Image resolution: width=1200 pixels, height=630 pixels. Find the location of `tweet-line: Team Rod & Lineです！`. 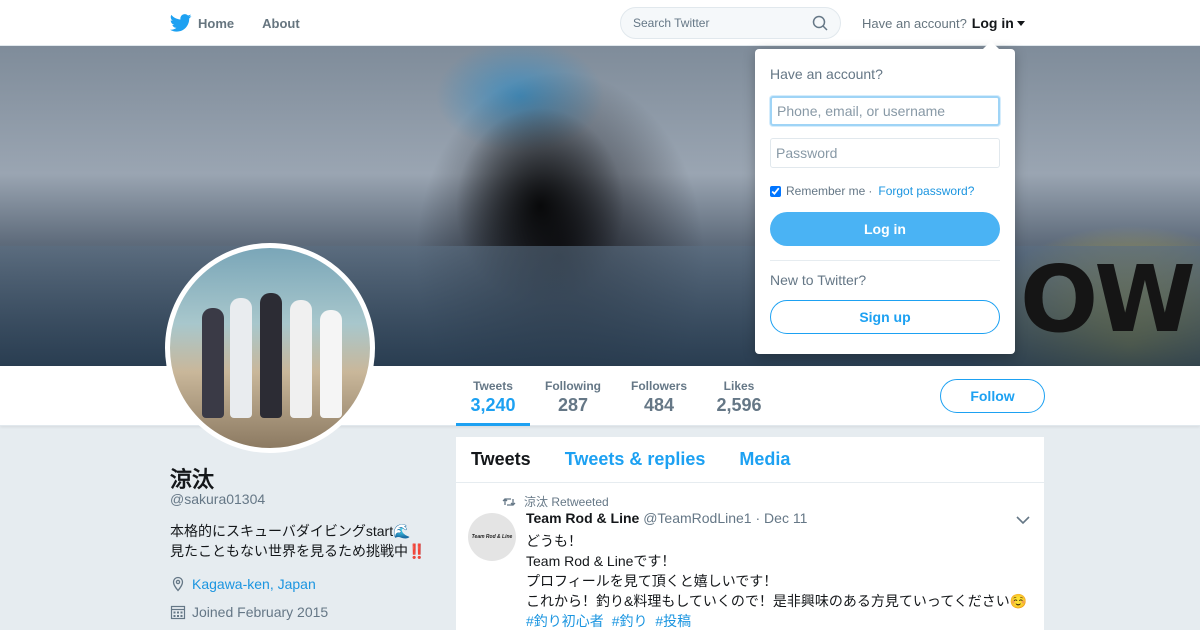

tweet-line: Team Rod & Lineです！ is located at coordinates (601, 561).